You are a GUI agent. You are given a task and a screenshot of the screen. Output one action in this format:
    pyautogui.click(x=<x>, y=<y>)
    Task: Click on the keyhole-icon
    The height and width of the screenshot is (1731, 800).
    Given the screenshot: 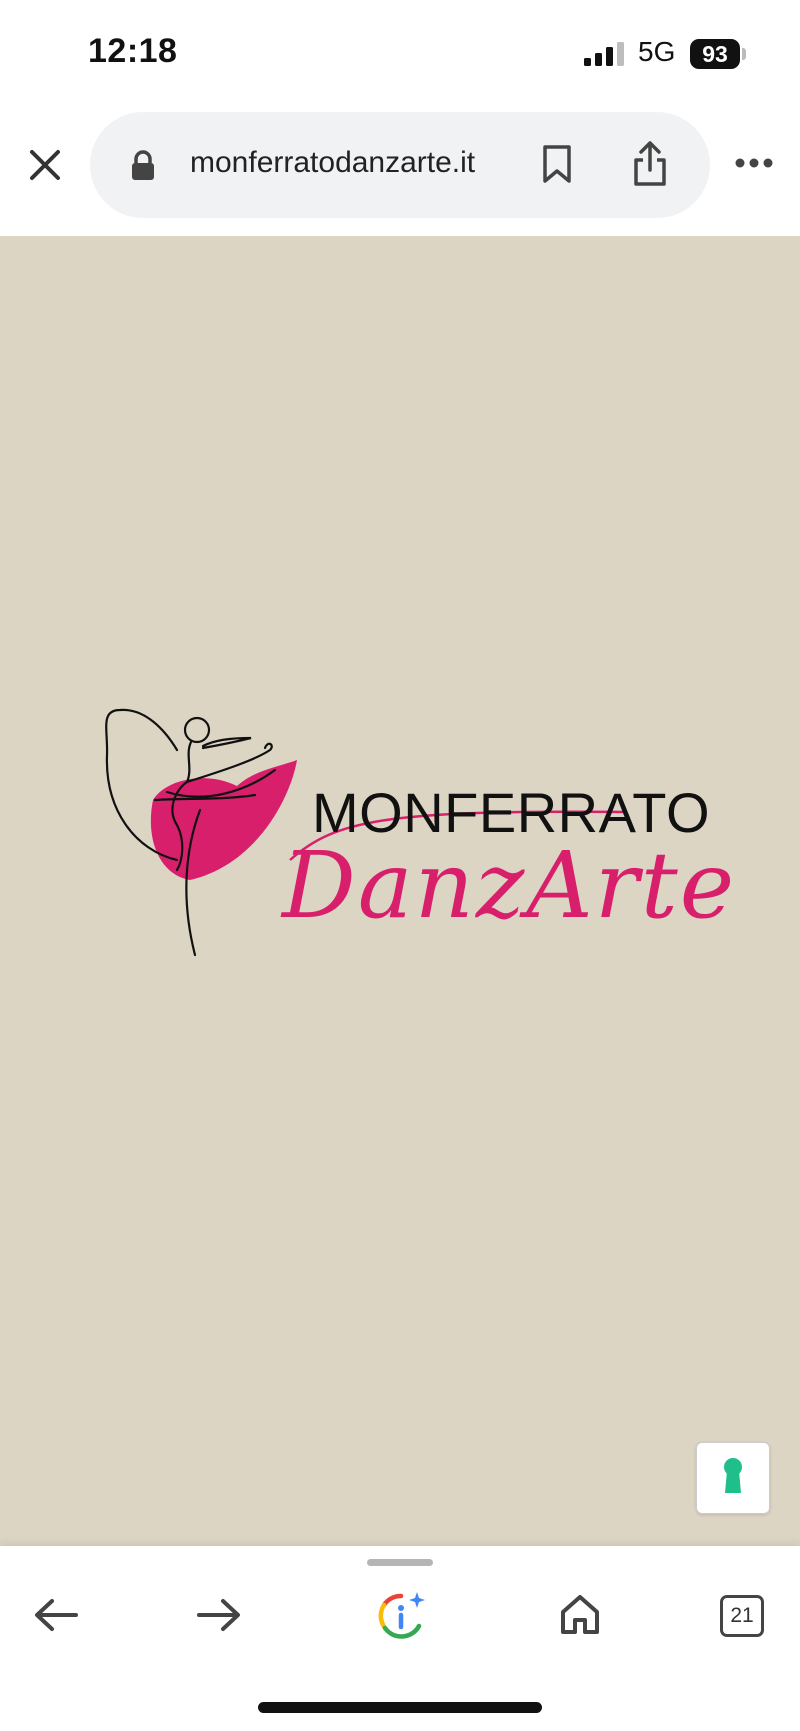 What is the action you would take?
    pyautogui.click(x=733, y=1475)
    